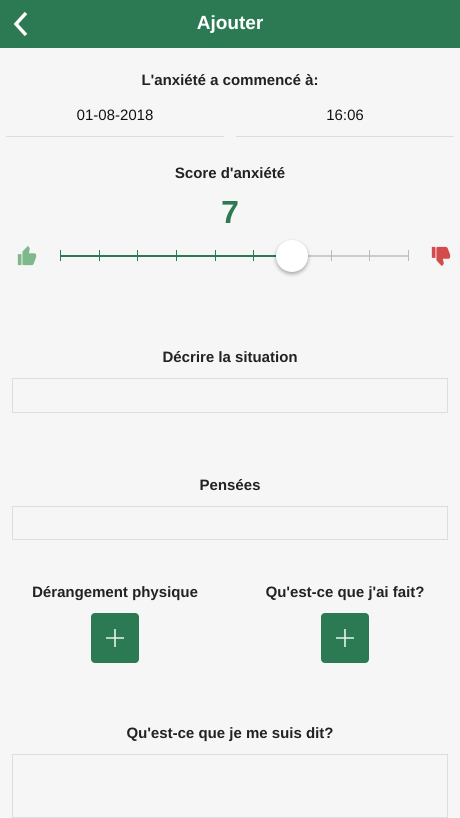  I want to click on field-label: Pensées, so click(230, 485).